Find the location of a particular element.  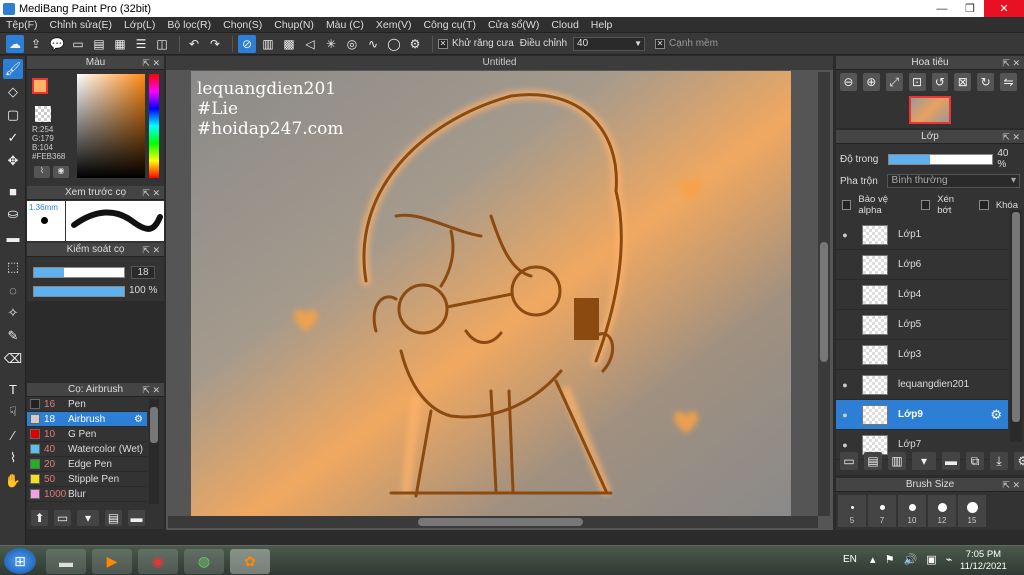

brush-folder-icon: ▬ is located at coordinates (136, 518).